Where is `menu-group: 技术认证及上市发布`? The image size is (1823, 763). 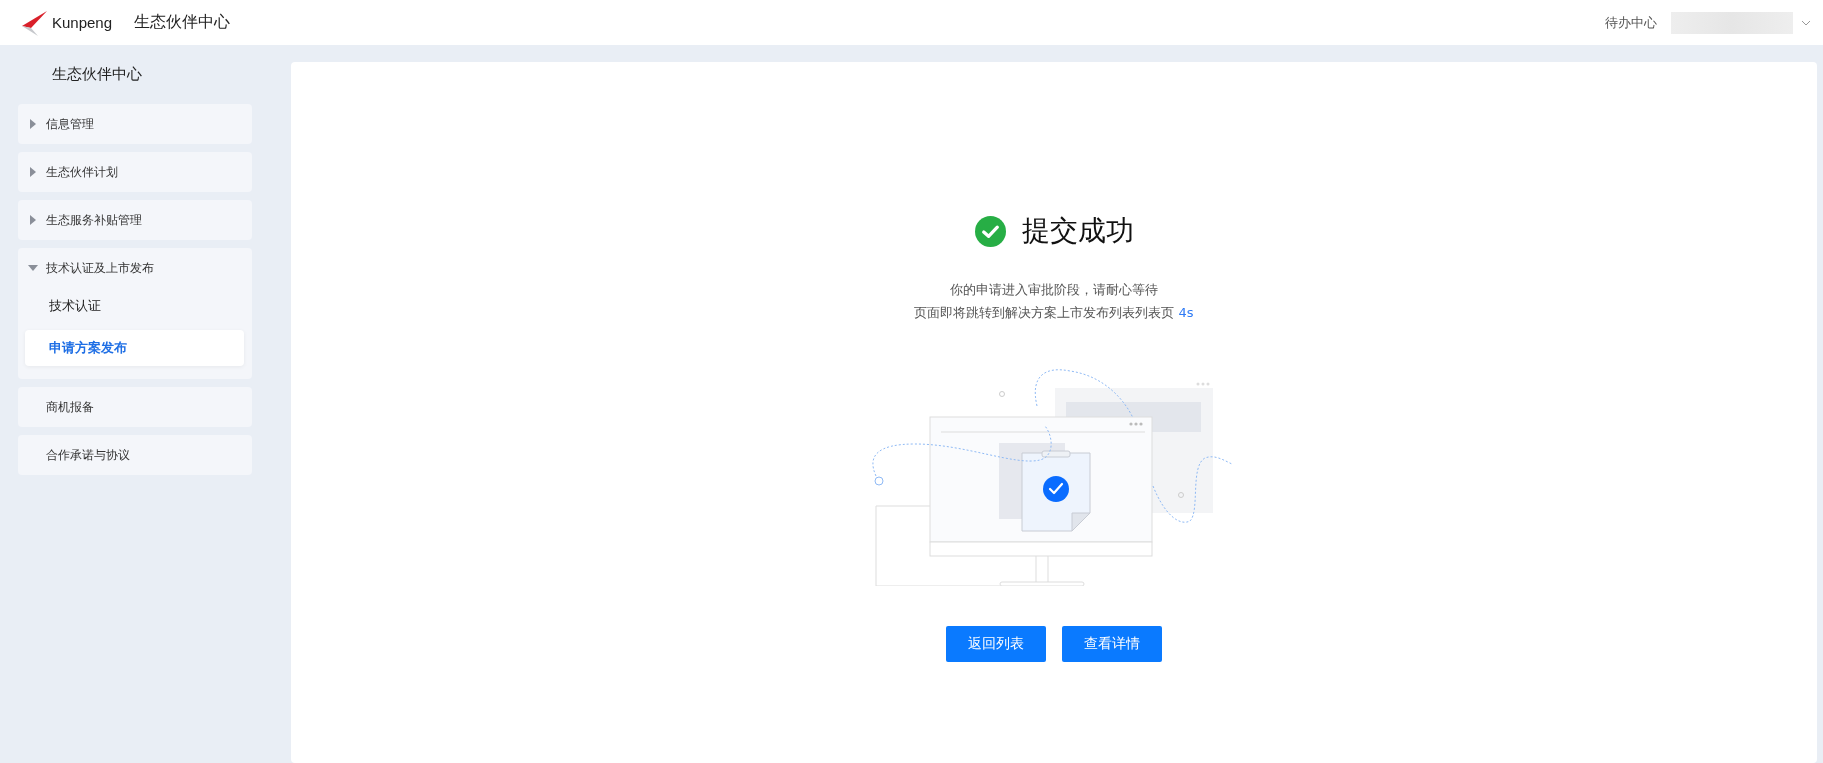
menu-group: 技术认证及上市发布 is located at coordinates (135, 268).